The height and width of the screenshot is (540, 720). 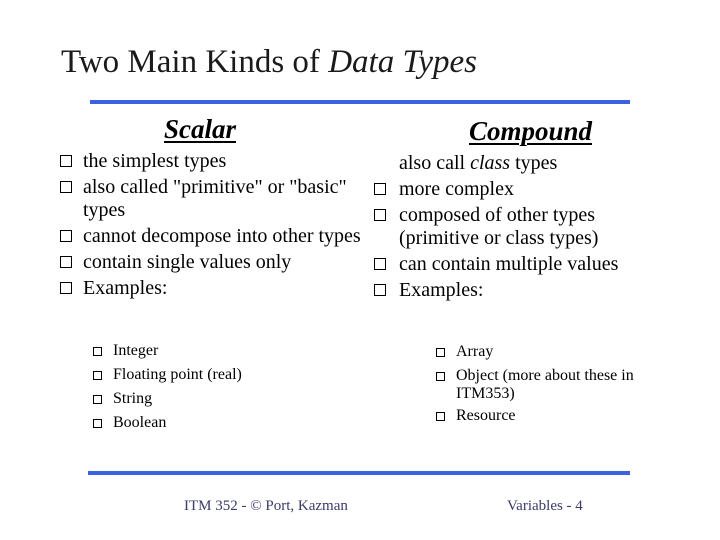 I want to click on list-item: more complex, so click(x=526, y=189).